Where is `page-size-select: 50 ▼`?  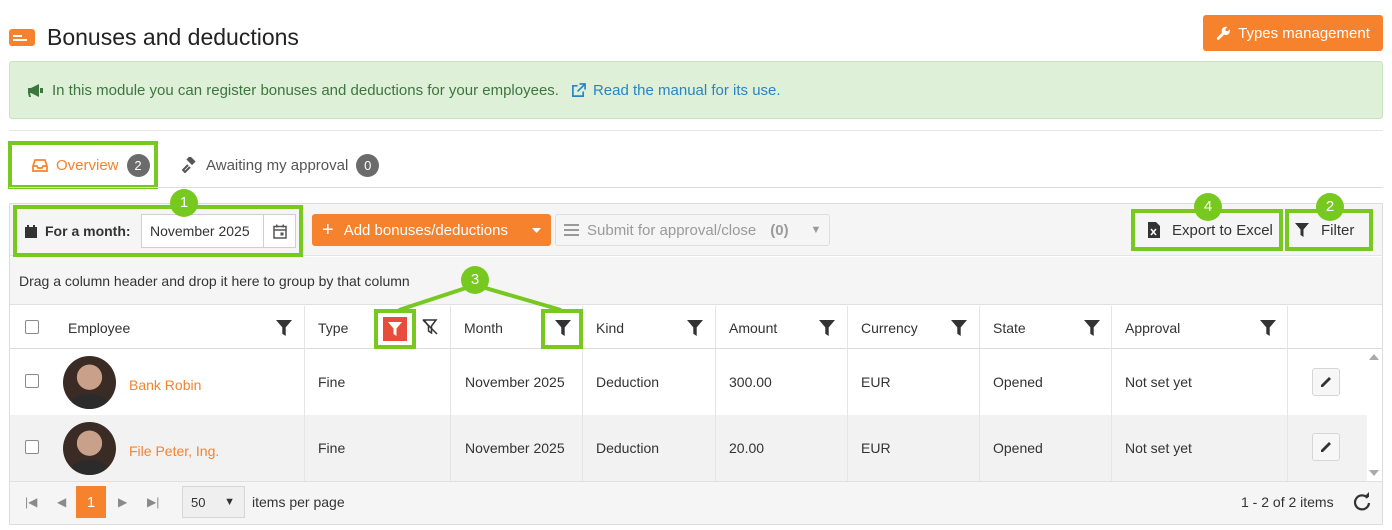
page-size-select: 50 ▼ is located at coordinates (213, 502).